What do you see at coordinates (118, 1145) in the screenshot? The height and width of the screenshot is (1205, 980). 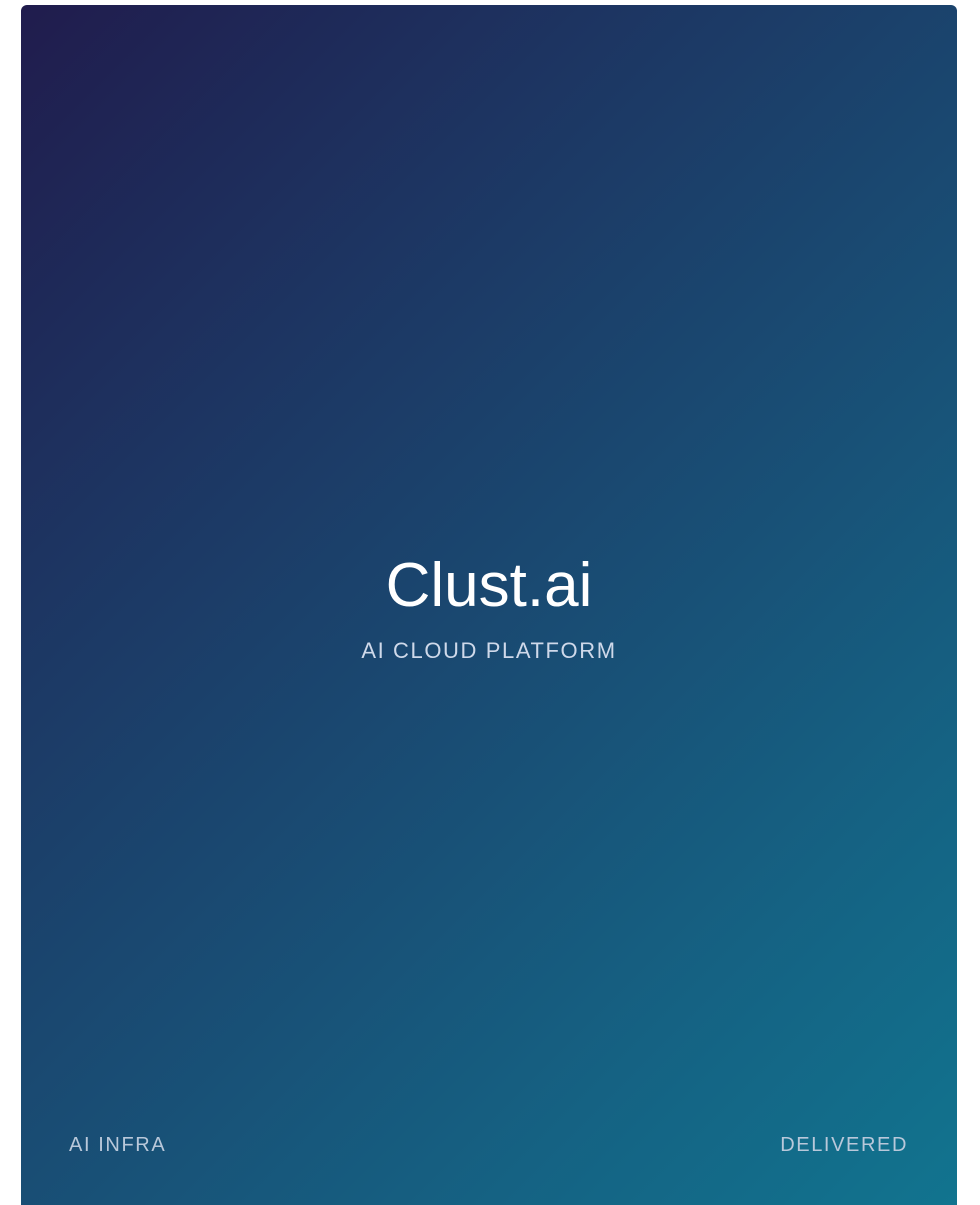 I see `footer-label-left: AI INFRA` at bounding box center [118, 1145].